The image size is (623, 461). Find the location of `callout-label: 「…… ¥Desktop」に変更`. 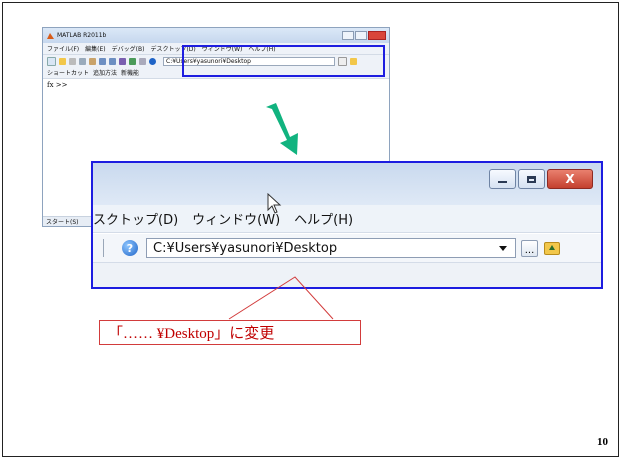

callout-label: 「…… ¥Desktop」に変更 is located at coordinates (230, 332).